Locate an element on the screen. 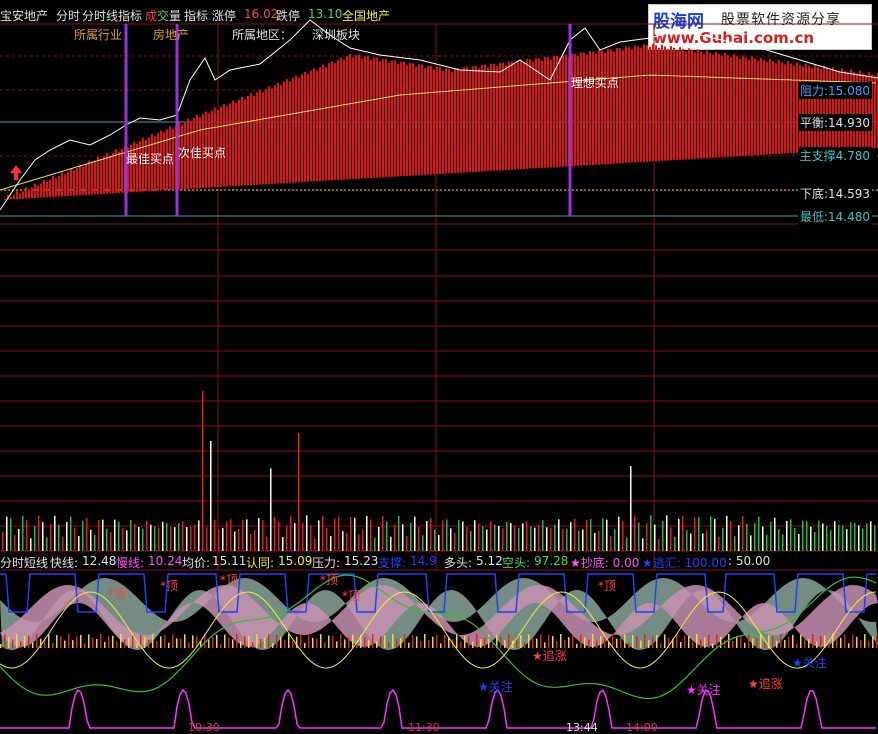  slow-label: 慢线: is located at coordinates (130, 563).